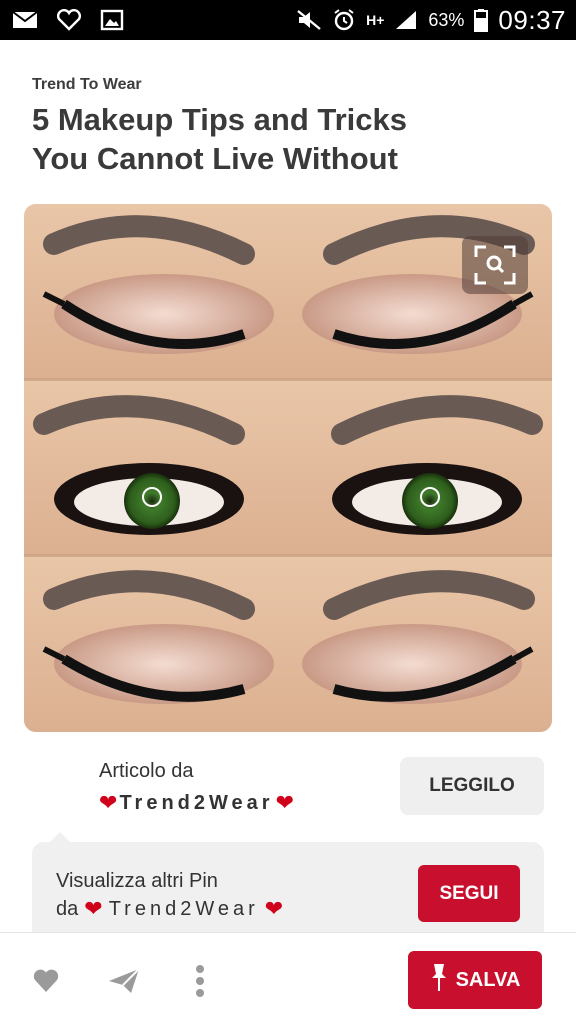  I want to click on article-title-line2: You Cannot Live Without, so click(215, 158).